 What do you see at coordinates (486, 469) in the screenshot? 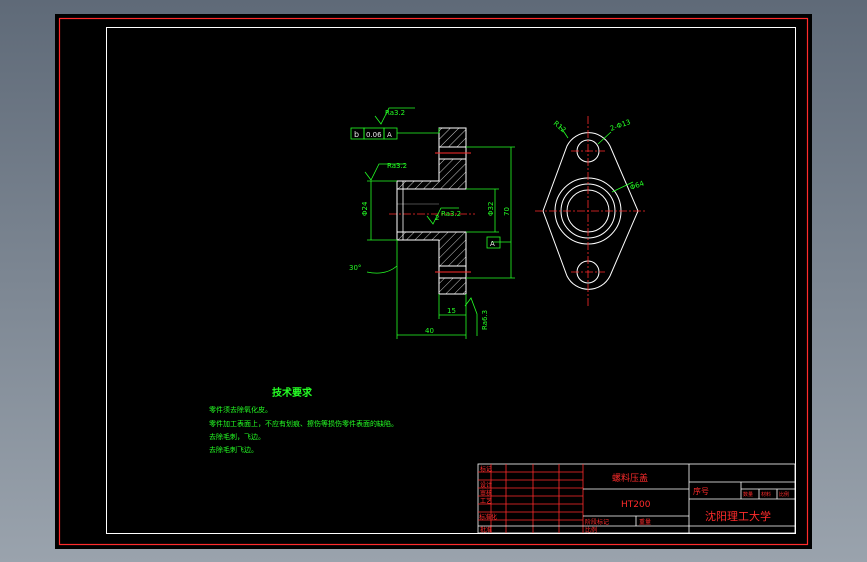
I see `row-label-1: 标记` at bounding box center [486, 469].